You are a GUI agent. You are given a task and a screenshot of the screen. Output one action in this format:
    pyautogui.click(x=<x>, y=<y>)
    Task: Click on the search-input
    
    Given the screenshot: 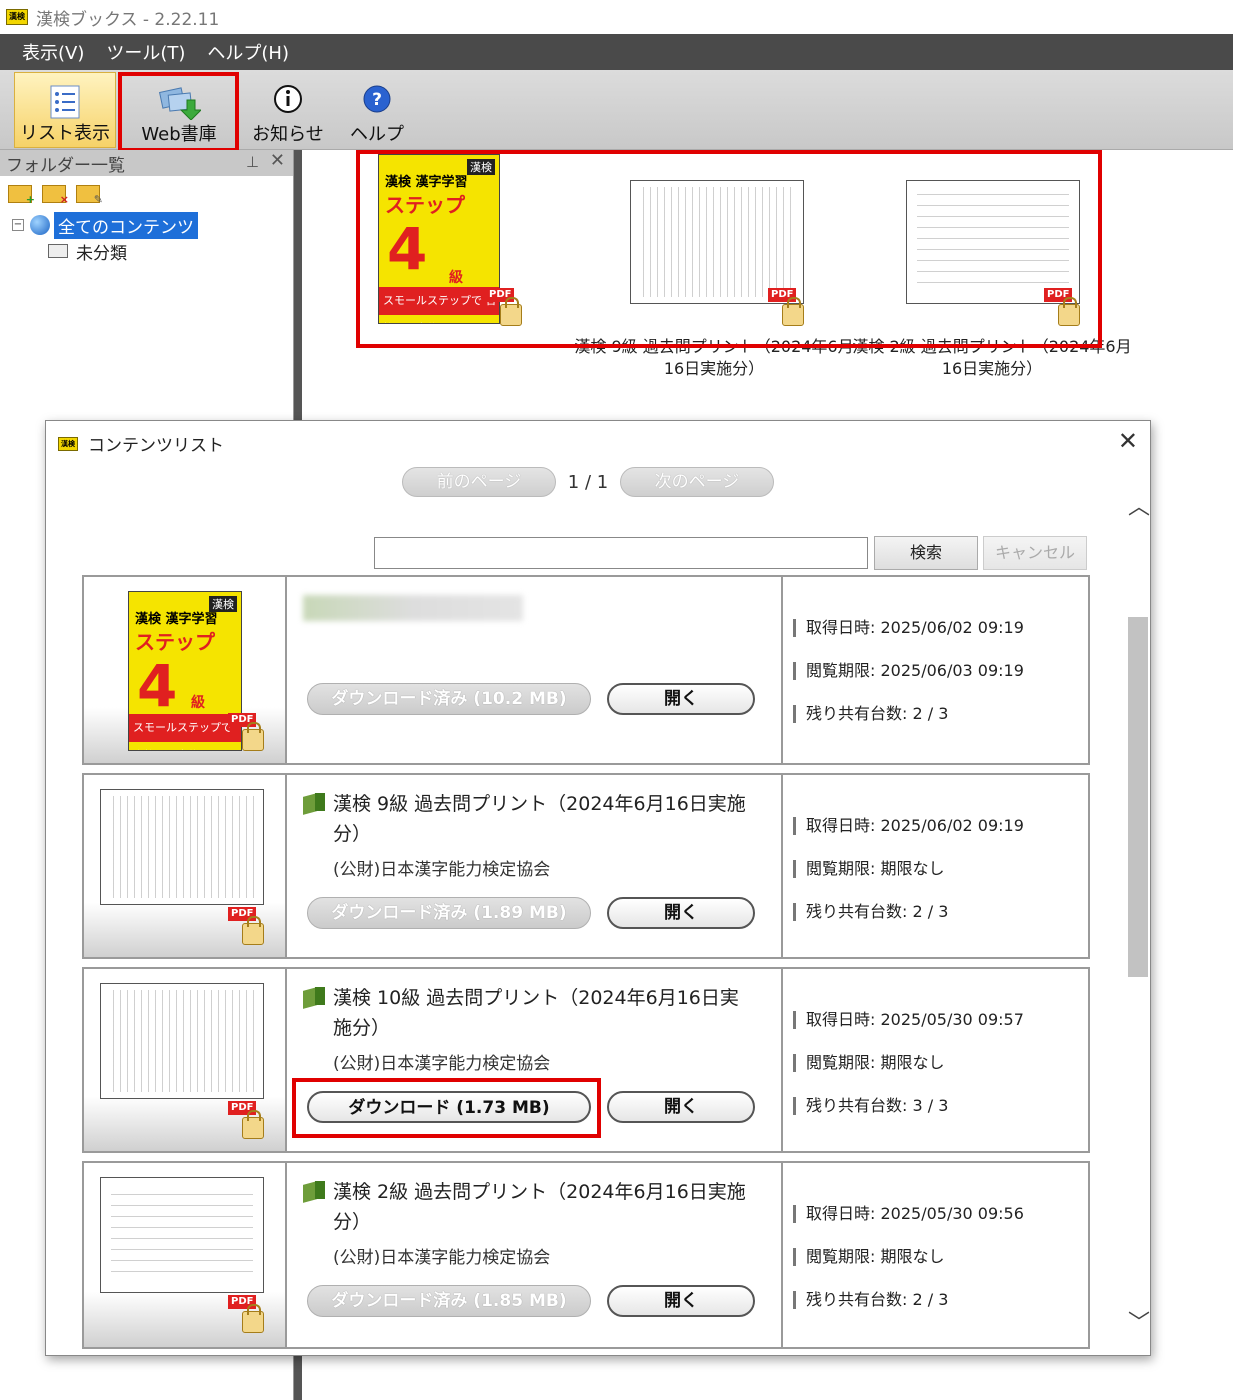 What is the action you would take?
    pyautogui.click(x=621, y=553)
    